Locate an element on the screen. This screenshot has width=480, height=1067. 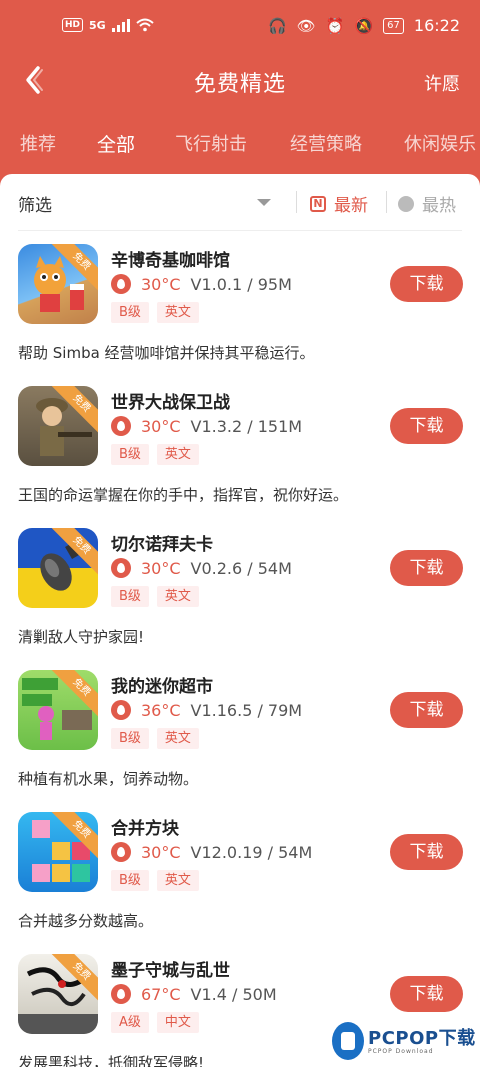
clock: 16:22 is located at coordinates (436, 25).